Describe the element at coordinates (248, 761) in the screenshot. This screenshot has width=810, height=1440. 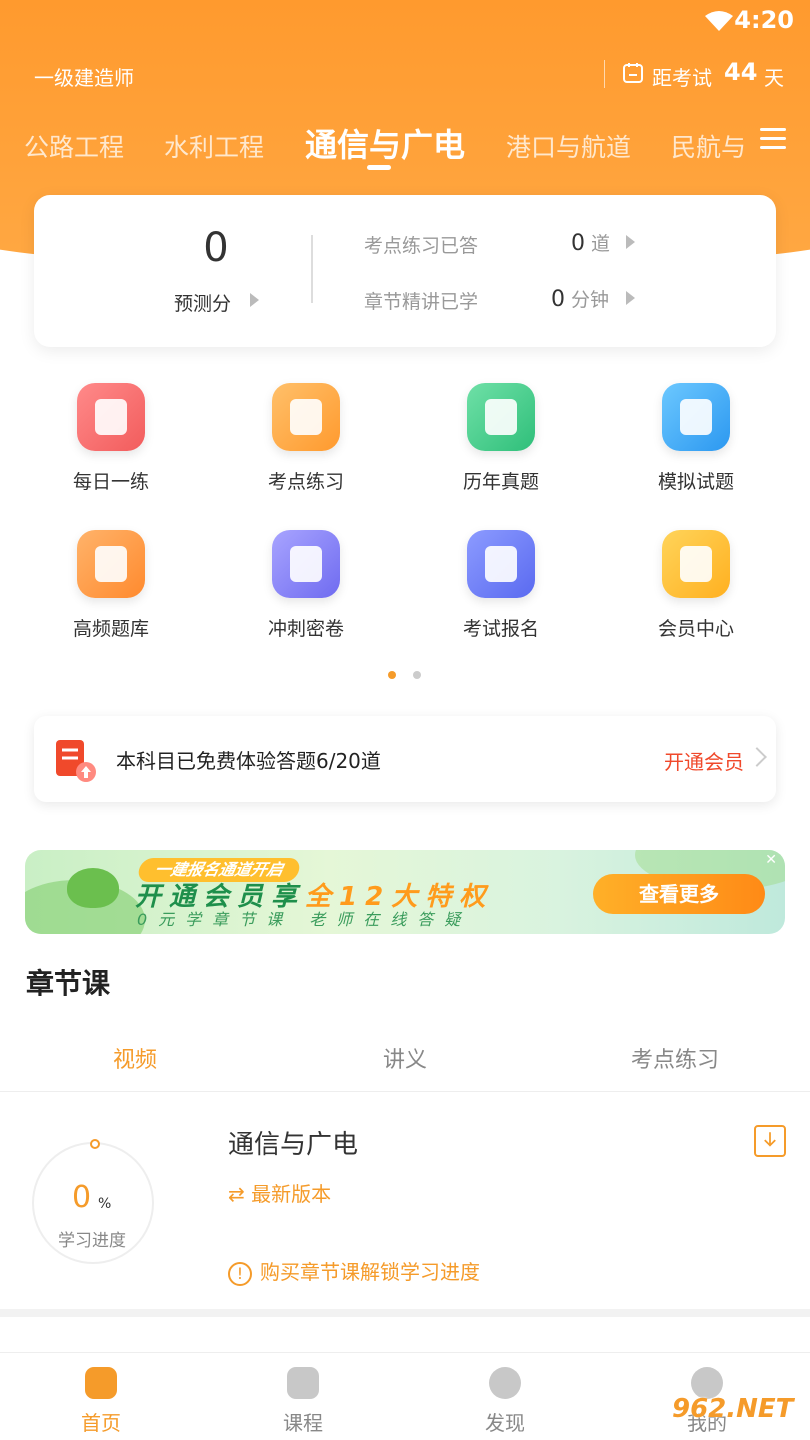
I see `free-trial-text: 本科目已免费体验答题6/20道` at that location.